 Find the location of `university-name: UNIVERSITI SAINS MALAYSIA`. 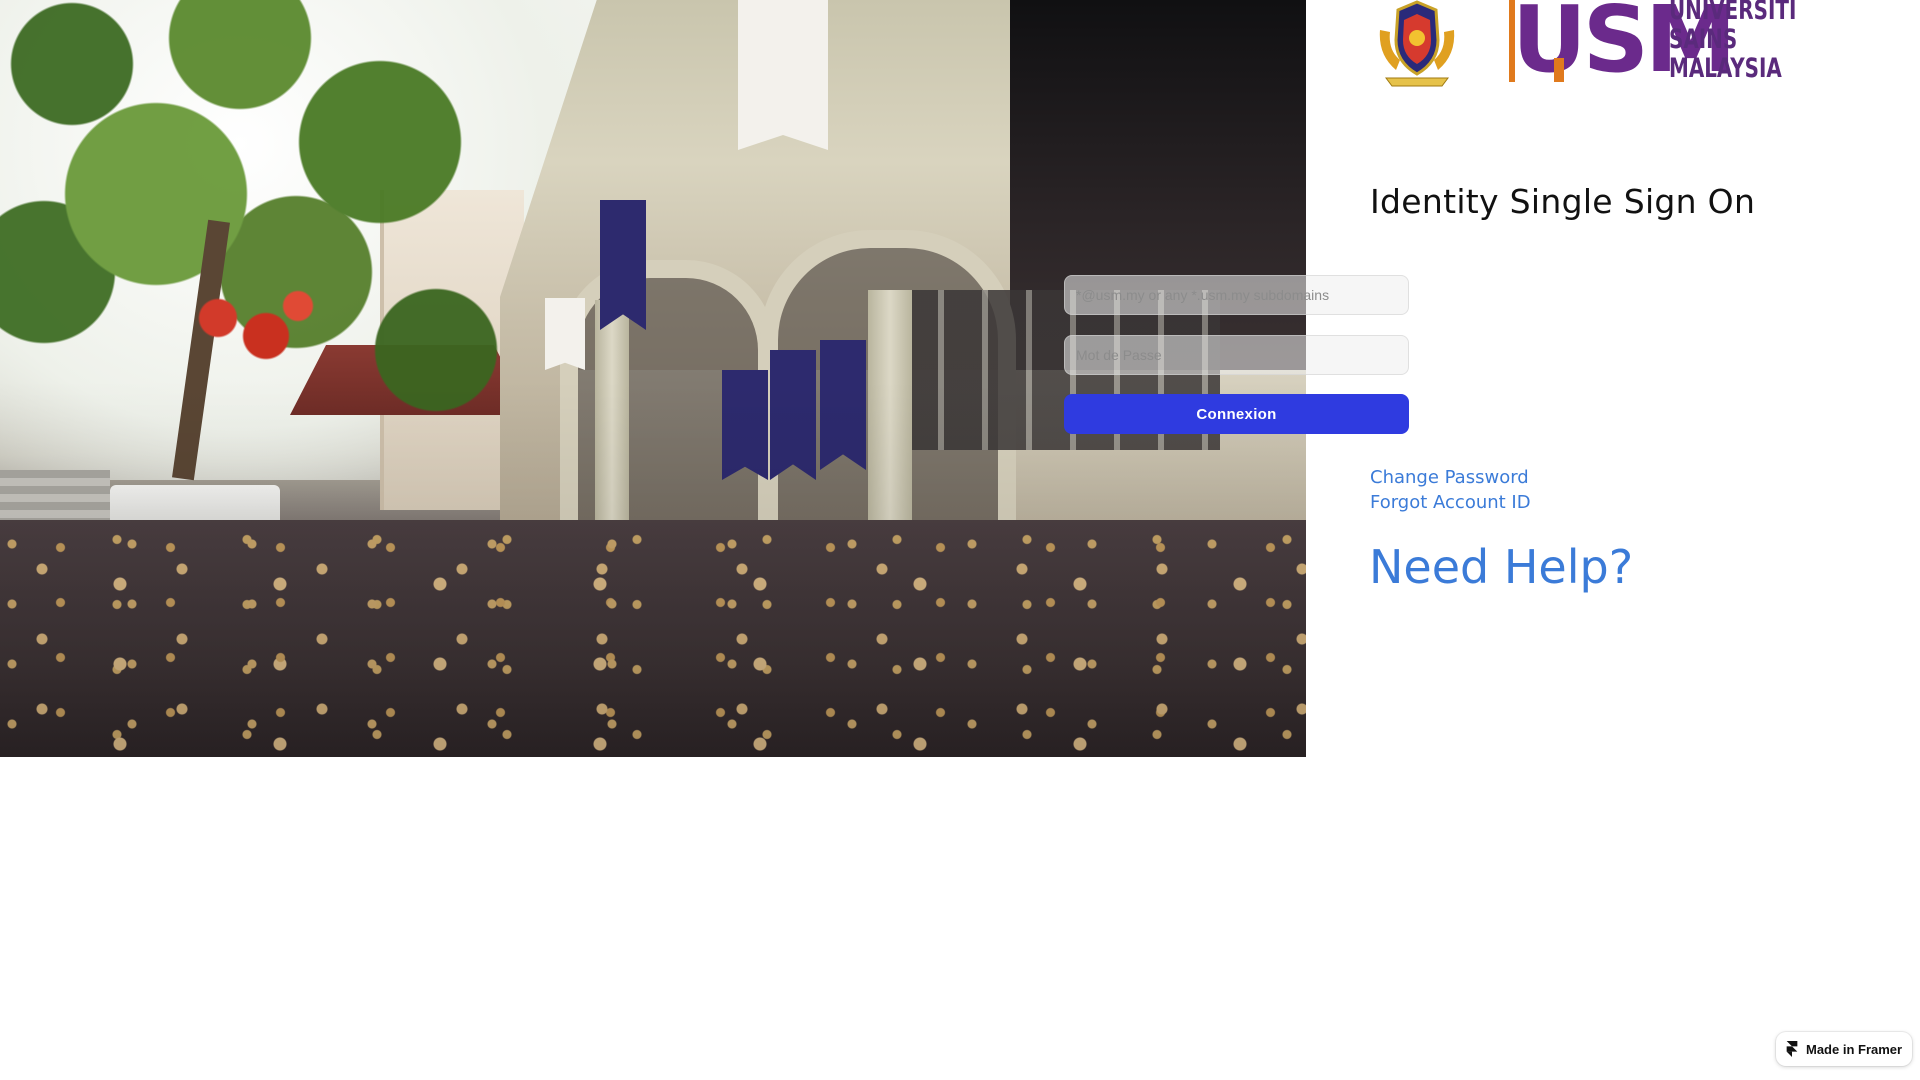

university-name: UNIVERSITI SAINS MALAYSIA is located at coordinates (1733, 42).